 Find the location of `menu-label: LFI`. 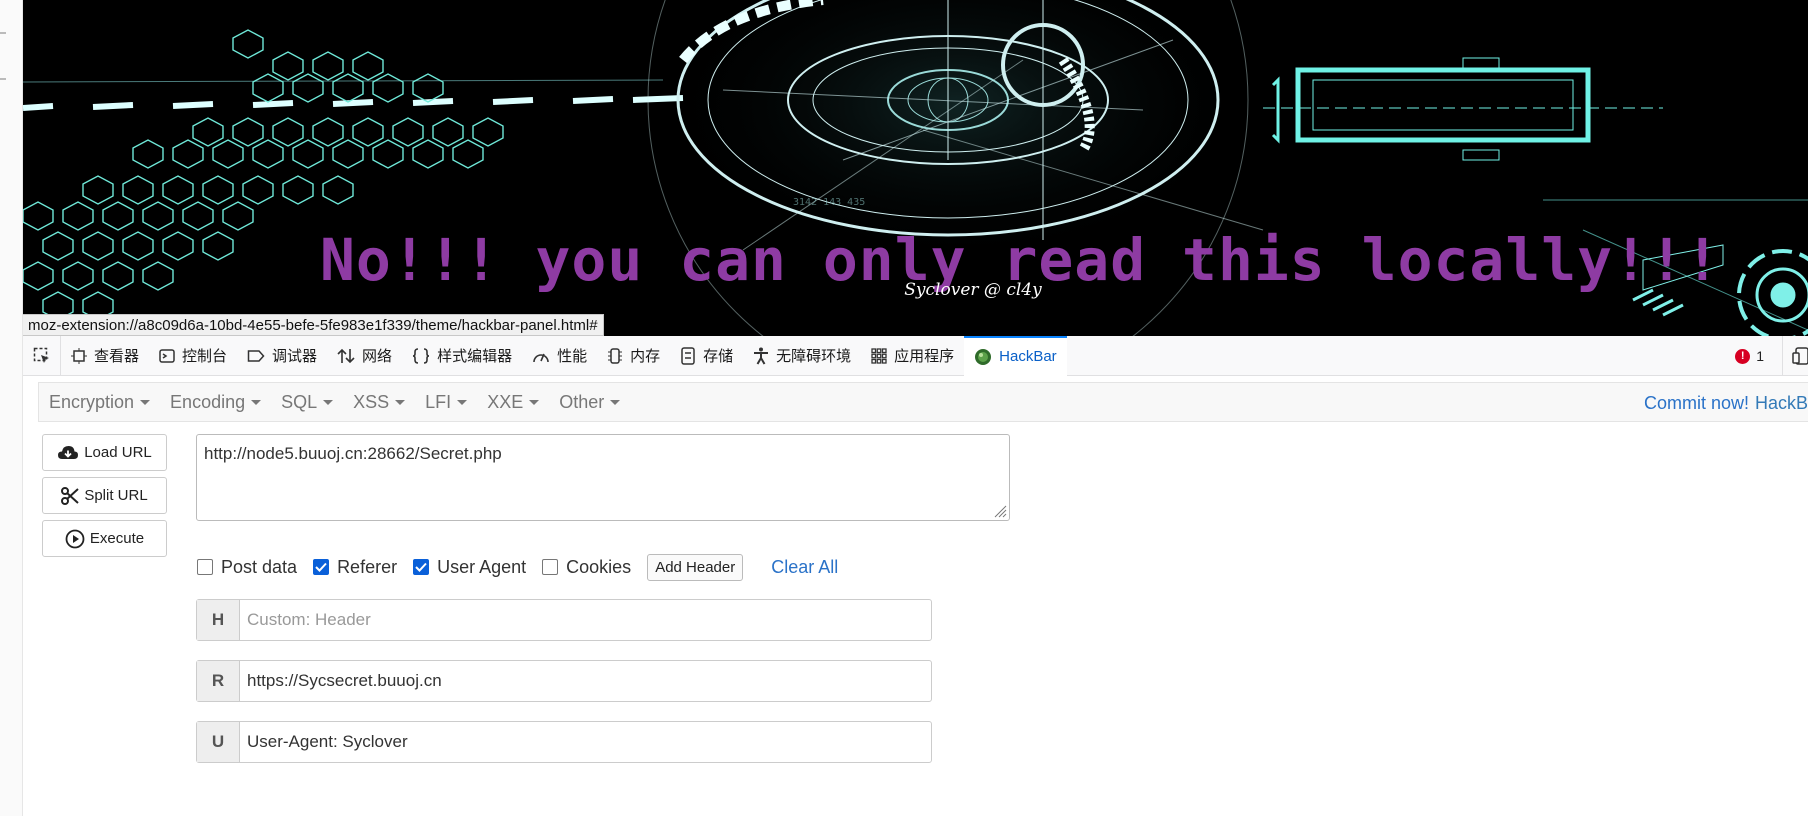

menu-label: LFI is located at coordinates (438, 401).